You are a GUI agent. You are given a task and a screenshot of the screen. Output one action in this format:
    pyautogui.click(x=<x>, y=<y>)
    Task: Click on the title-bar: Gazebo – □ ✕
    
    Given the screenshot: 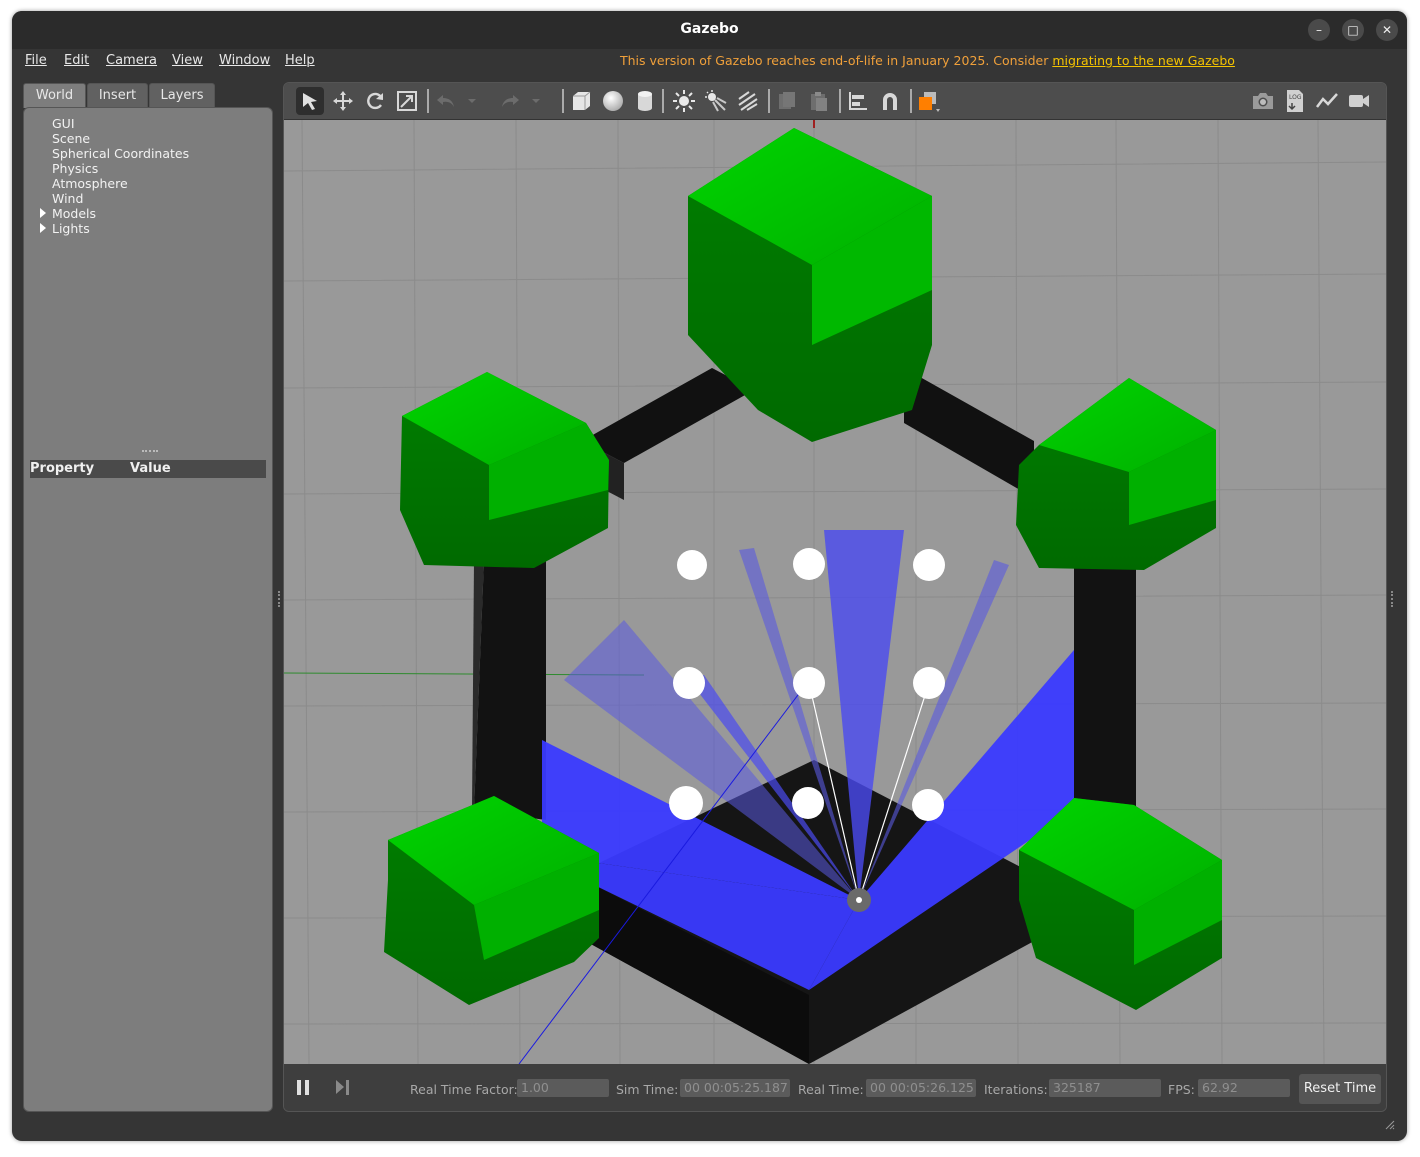 What is the action you would take?
    pyautogui.click(x=709, y=30)
    